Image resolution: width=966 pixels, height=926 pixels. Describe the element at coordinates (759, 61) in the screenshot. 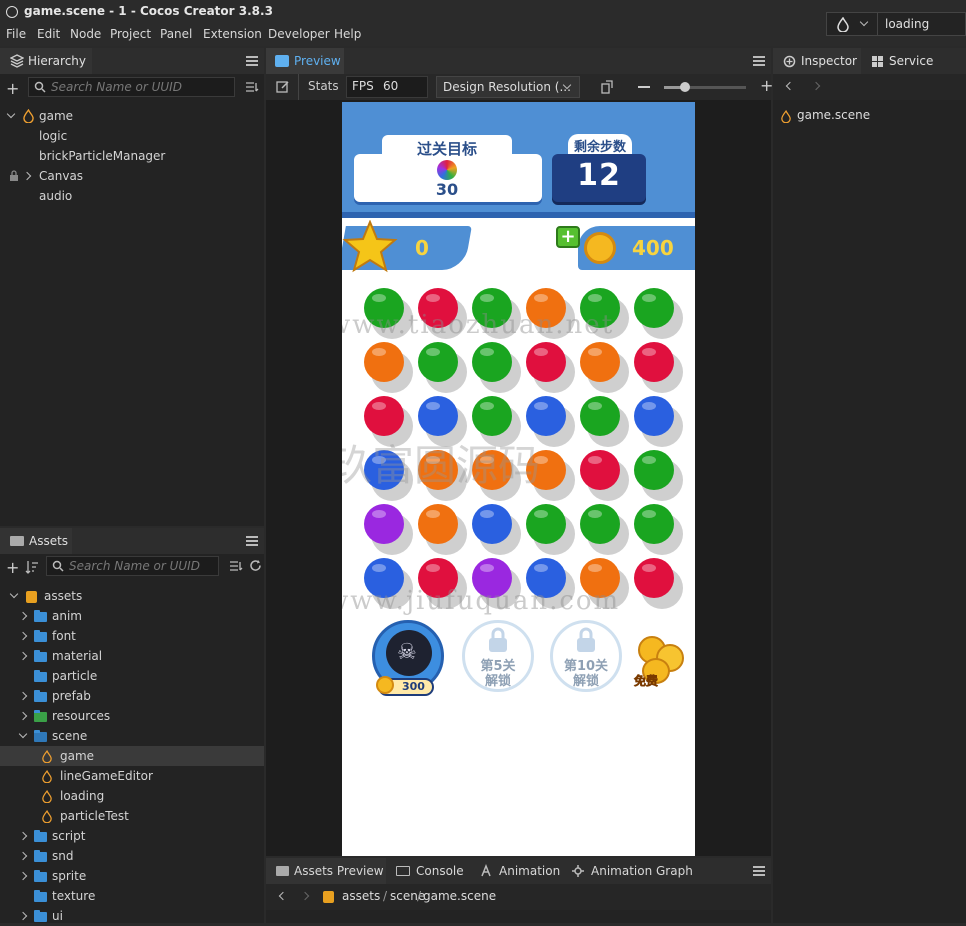

I see `preview-menu-icon` at that location.